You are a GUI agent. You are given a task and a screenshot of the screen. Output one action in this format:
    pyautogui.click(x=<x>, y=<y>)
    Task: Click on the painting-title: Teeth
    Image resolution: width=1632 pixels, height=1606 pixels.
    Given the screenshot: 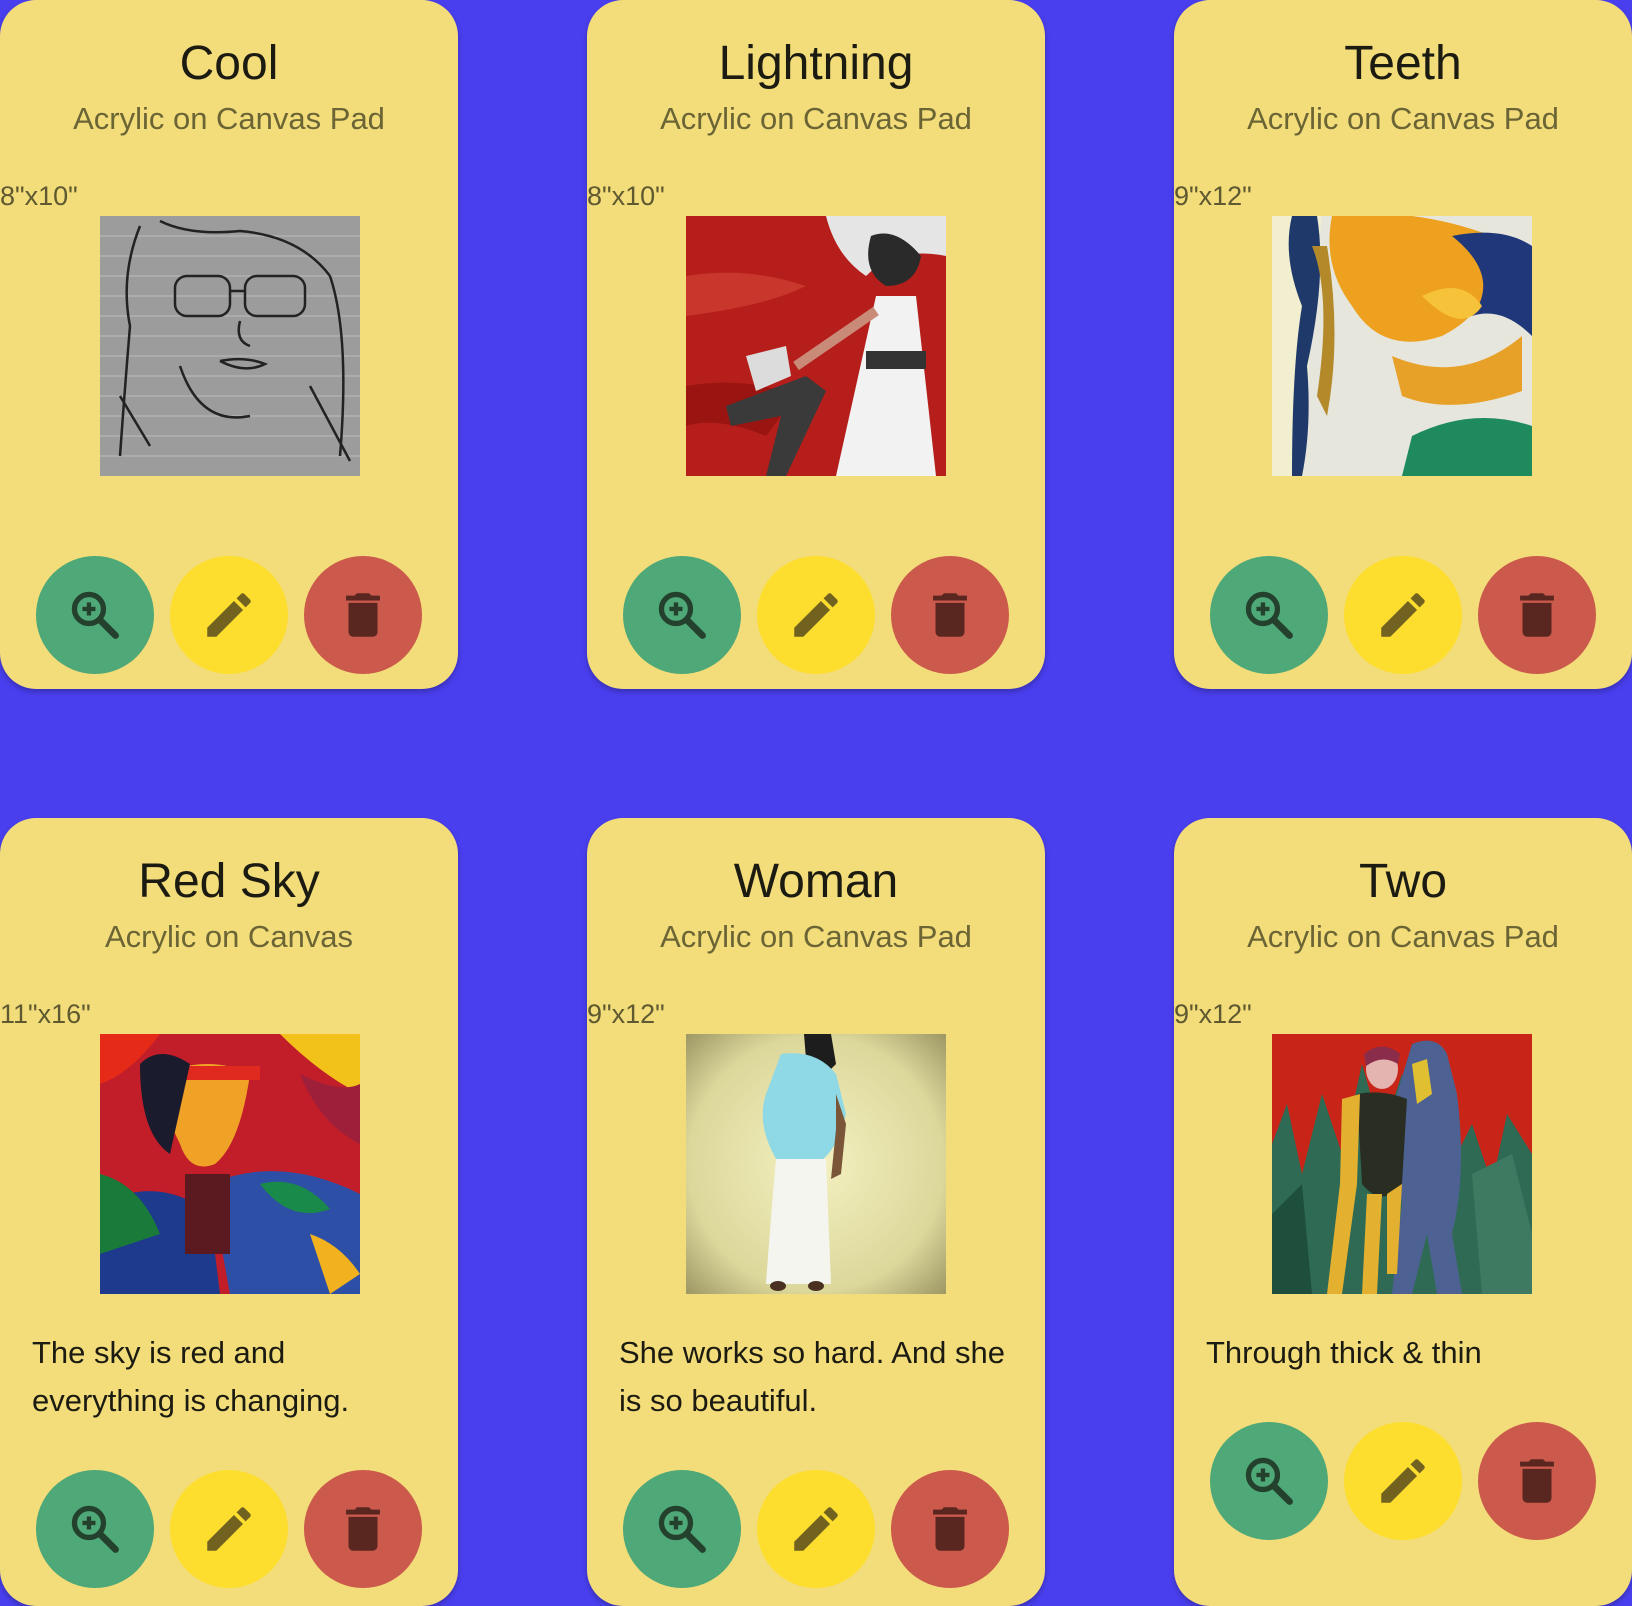 What is the action you would take?
    pyautogui.click(x=1403, y=63)
    